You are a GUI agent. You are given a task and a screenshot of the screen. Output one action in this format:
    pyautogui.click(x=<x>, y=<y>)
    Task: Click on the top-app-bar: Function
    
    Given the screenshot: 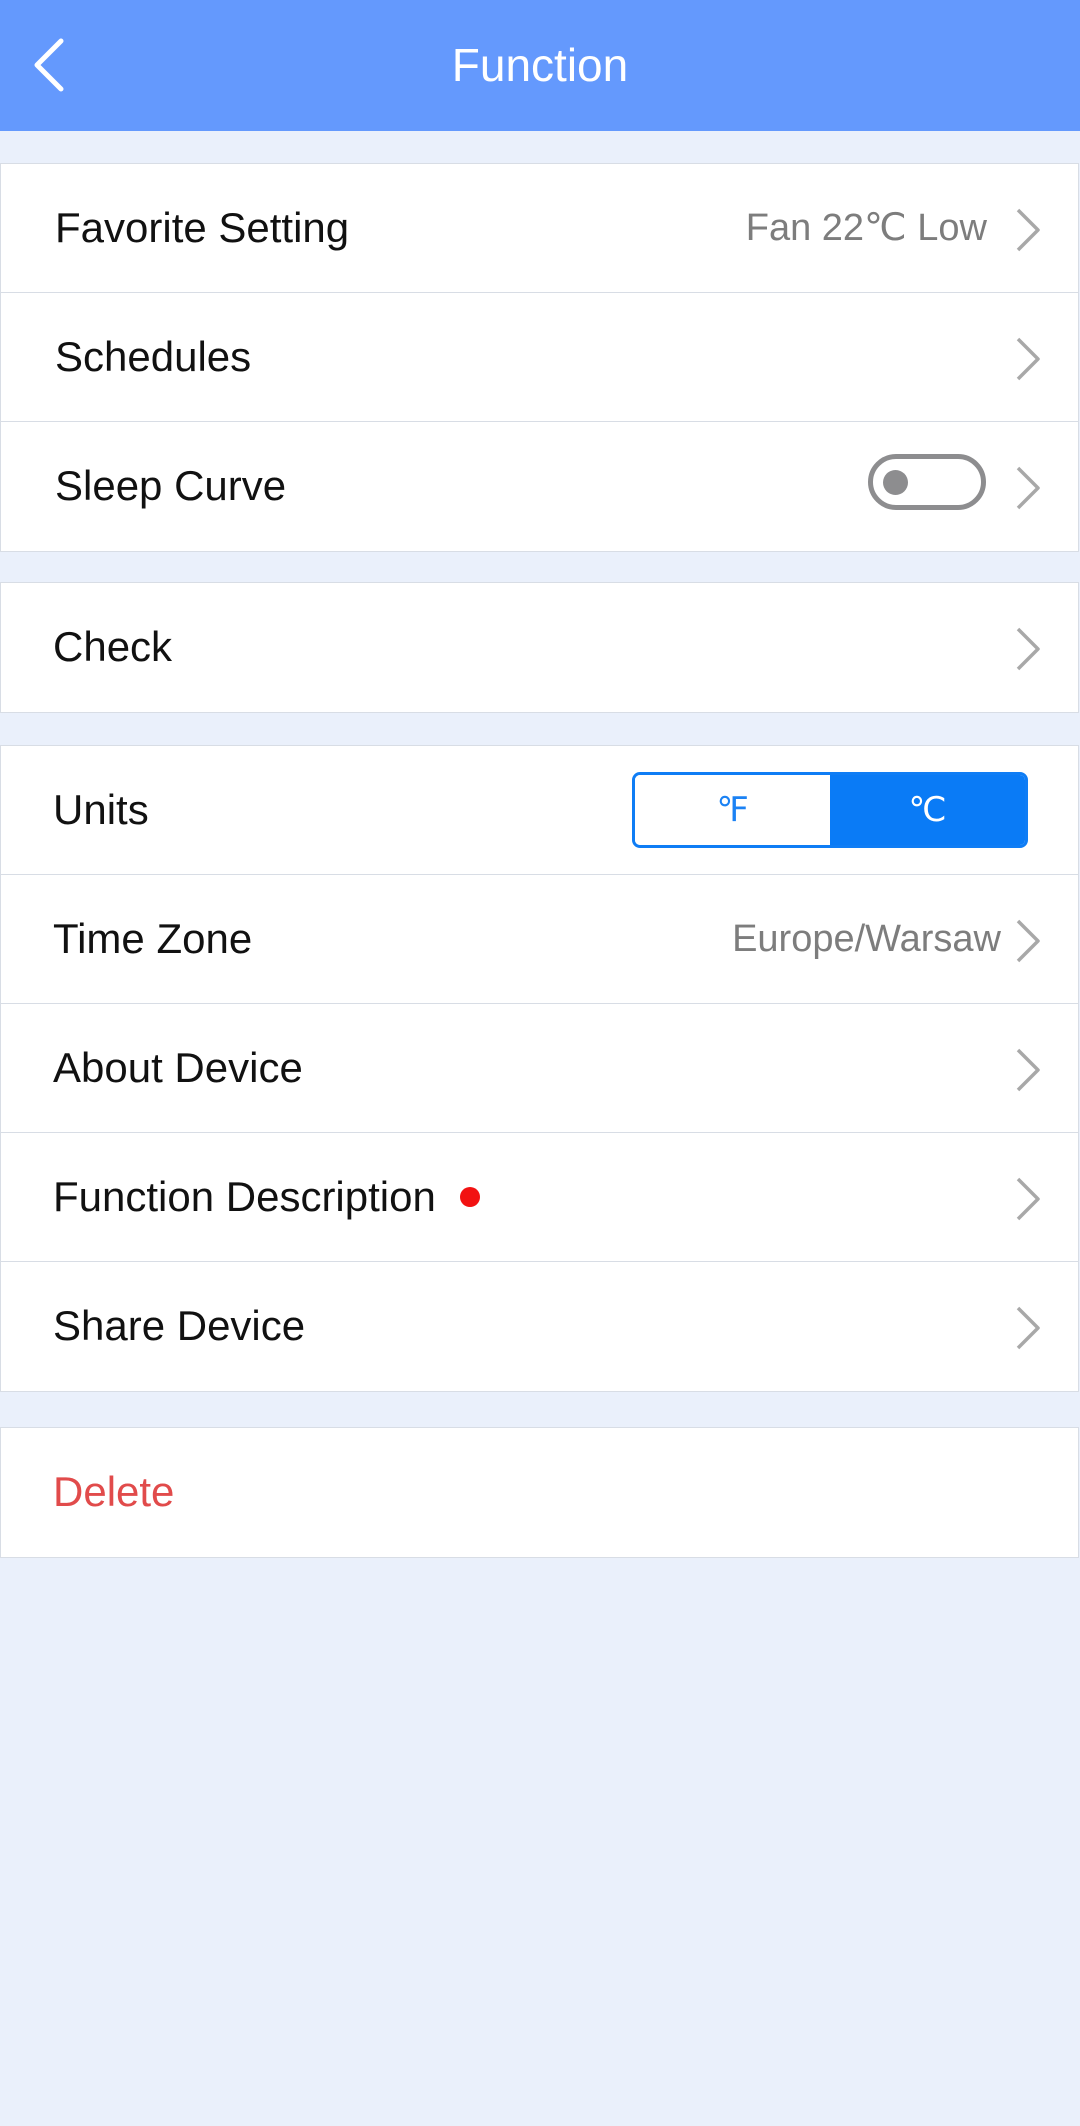 What is the action you would take?
    pyautogui.click(x=540, y=65)
    